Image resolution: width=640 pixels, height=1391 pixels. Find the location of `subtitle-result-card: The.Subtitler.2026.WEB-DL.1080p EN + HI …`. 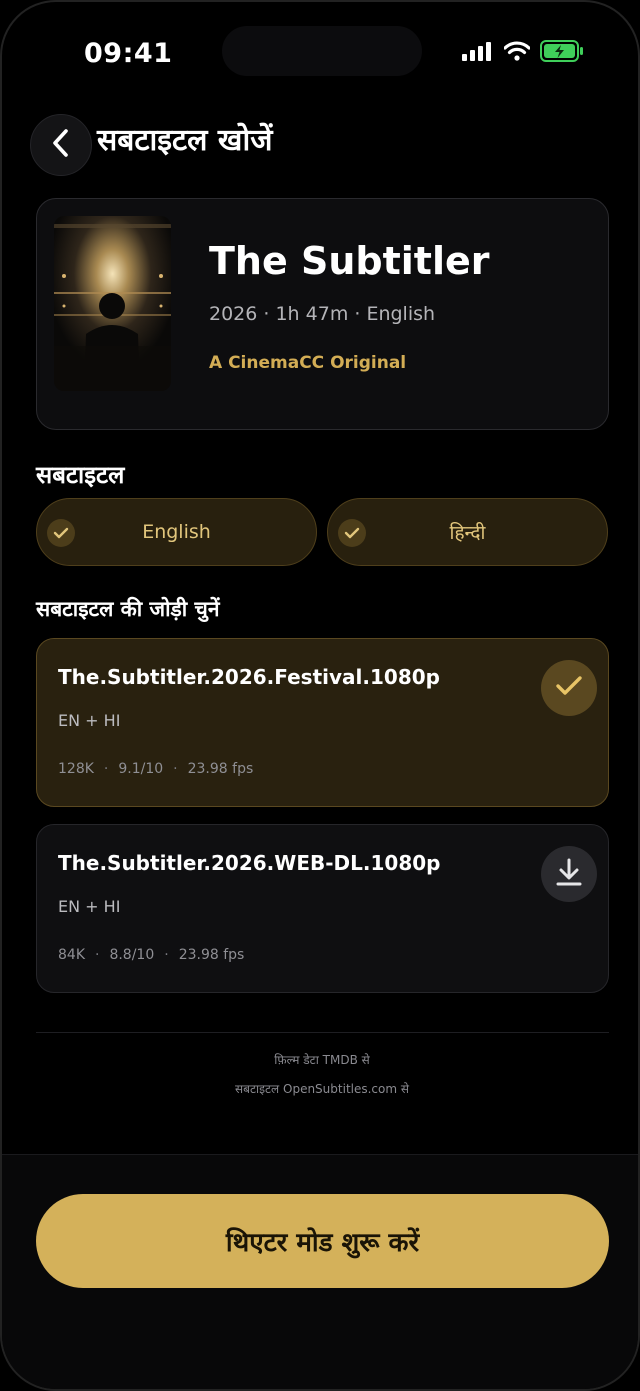

subtitle-result-card: The.Subtitler.2026.WEB-DL.1080p EN + HI … is located at coordinates (322, 908).